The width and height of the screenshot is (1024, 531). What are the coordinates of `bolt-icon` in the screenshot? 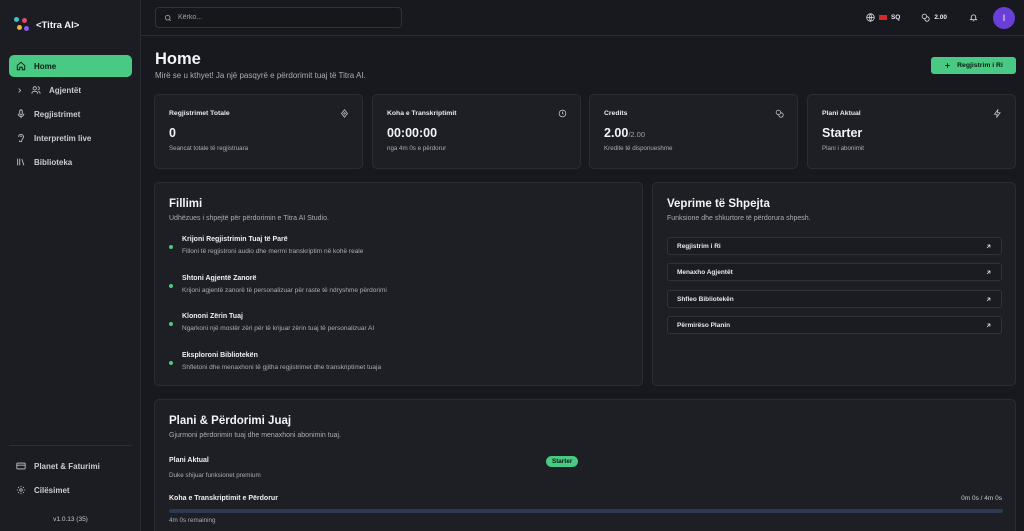 It's located at (997, 113).